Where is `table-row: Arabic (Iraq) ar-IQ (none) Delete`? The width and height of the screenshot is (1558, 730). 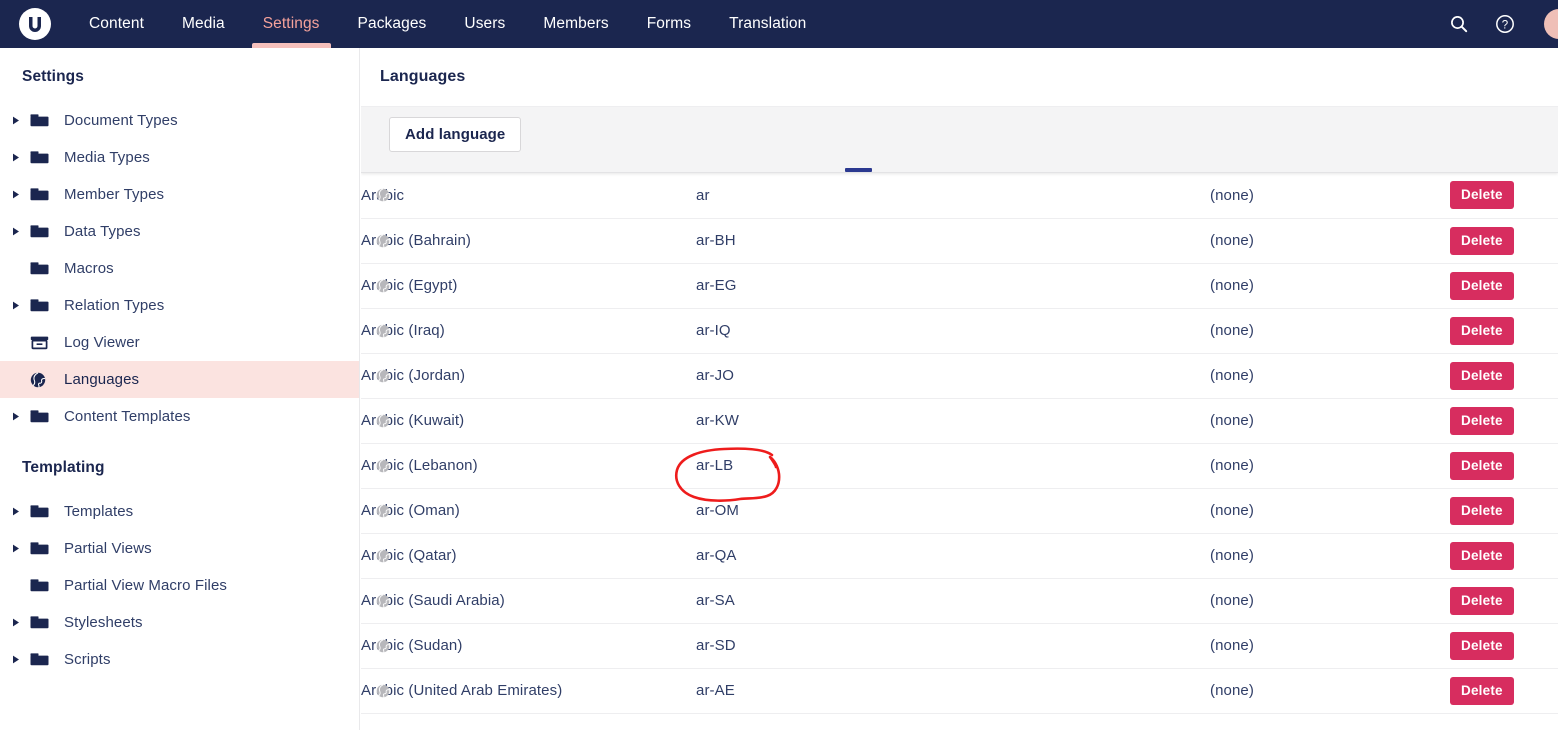 table-row: Arabic (Iraq) ar-IQ (none) Delete is located at coordinates (959, 331).